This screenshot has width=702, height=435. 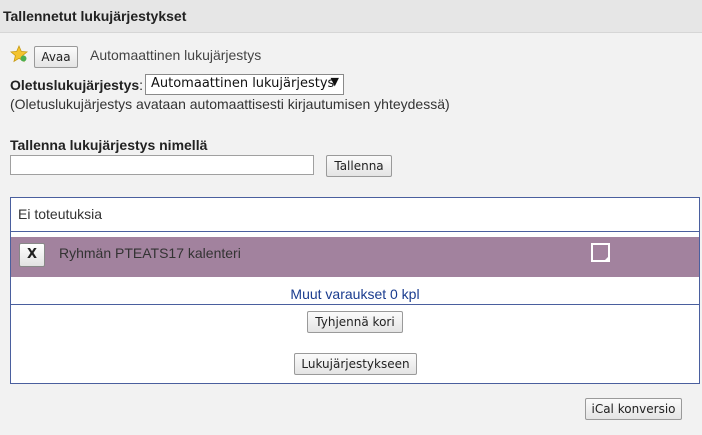 What do you see at coordinates (359, 166) in the screenshot?
I see `save-button: Tallenna` at bounding box center [359, 166].